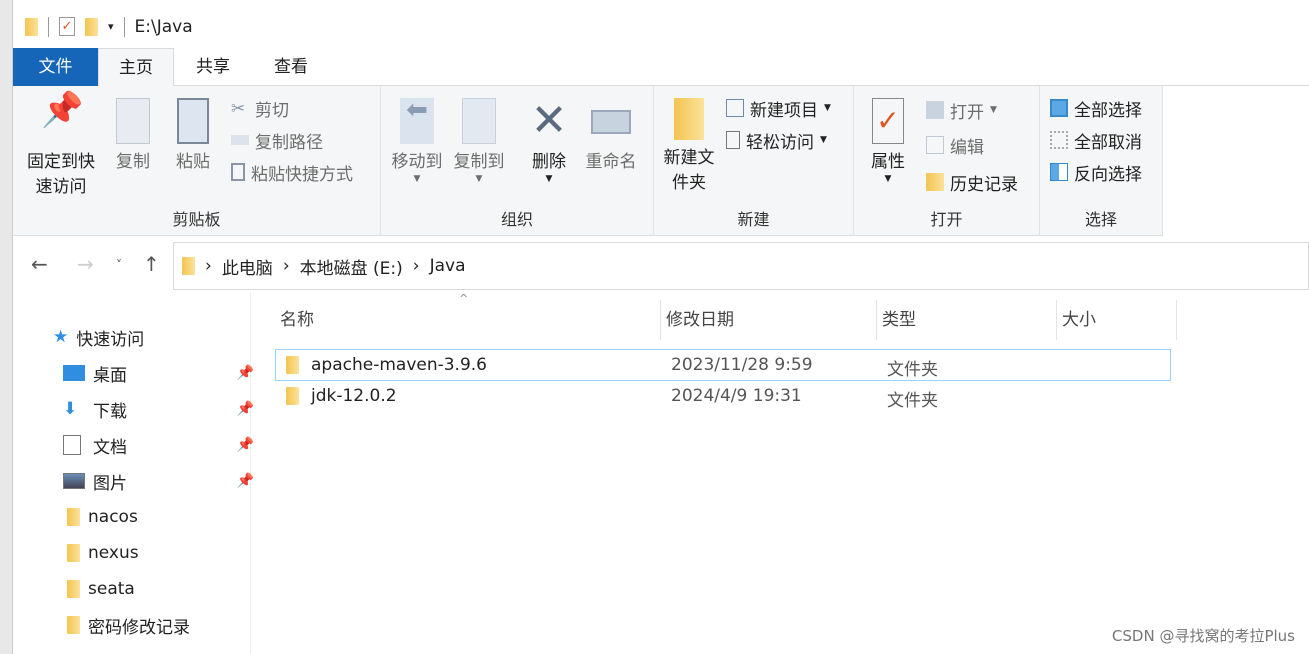  What do you see at coordinates (61, 337) in the screenshot?
I see `star-icon: ★` at bounding box center [61, 337].